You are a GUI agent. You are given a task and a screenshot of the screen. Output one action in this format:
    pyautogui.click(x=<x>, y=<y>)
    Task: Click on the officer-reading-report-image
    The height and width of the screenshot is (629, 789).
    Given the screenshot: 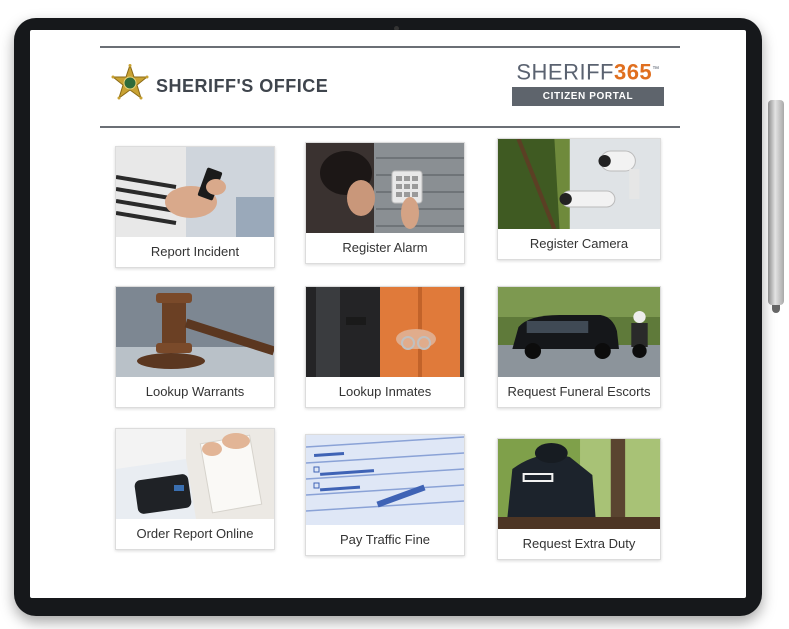 What is the action you would take?
    pyautogui.click(x=195, y=474)
    